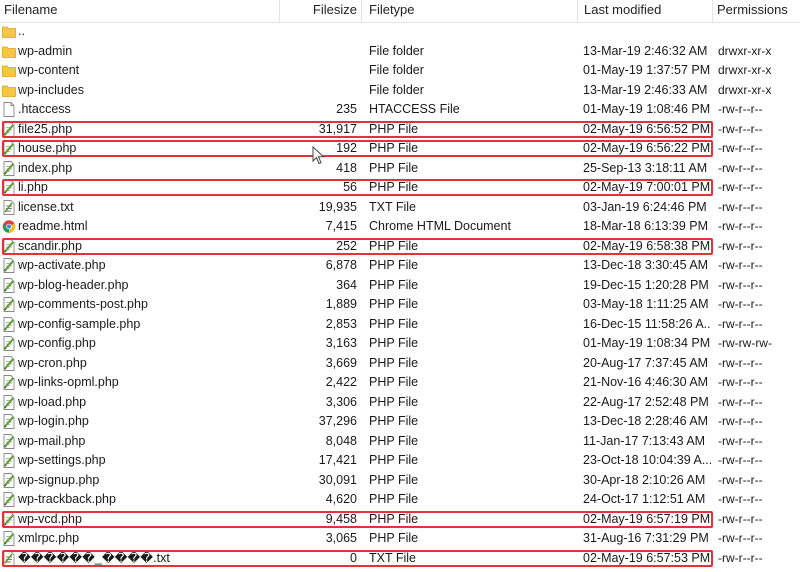 The width and height of the screenshot is (800, 572). I want to click on file-row: .., so click(400, 32).